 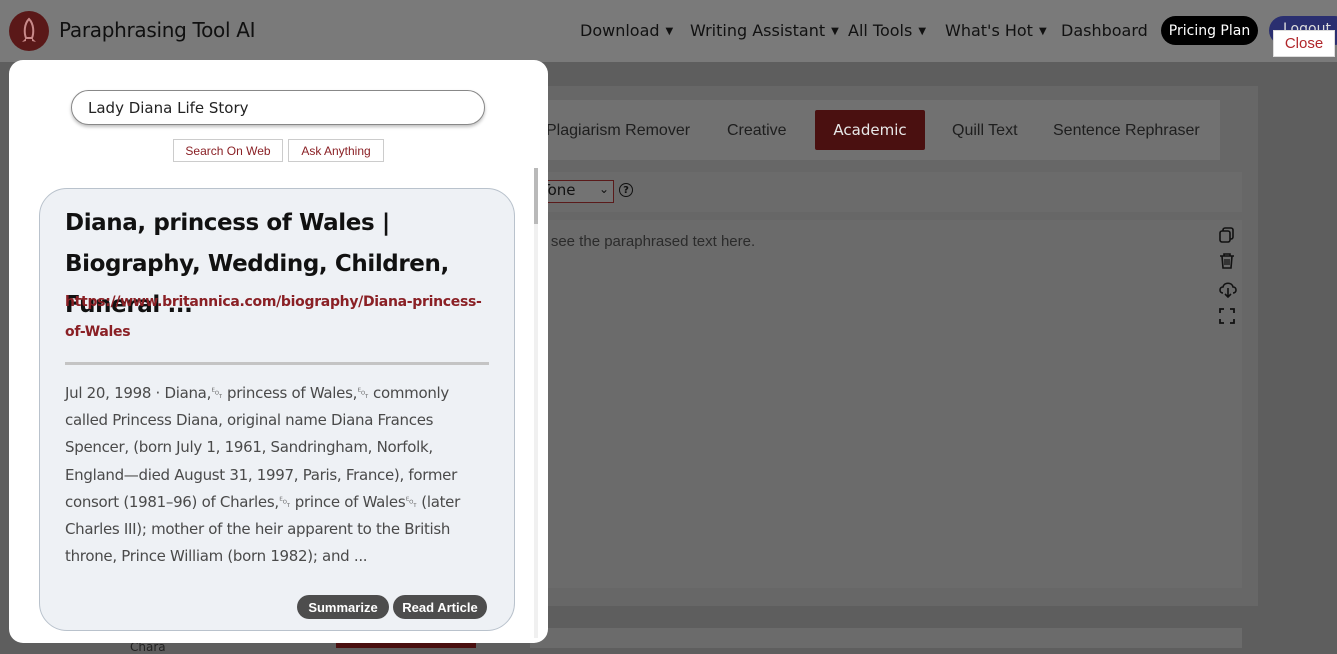 I want to click on mode-sentence-rephraser: Sentence Rephraser, so click(x=1126, y=131).